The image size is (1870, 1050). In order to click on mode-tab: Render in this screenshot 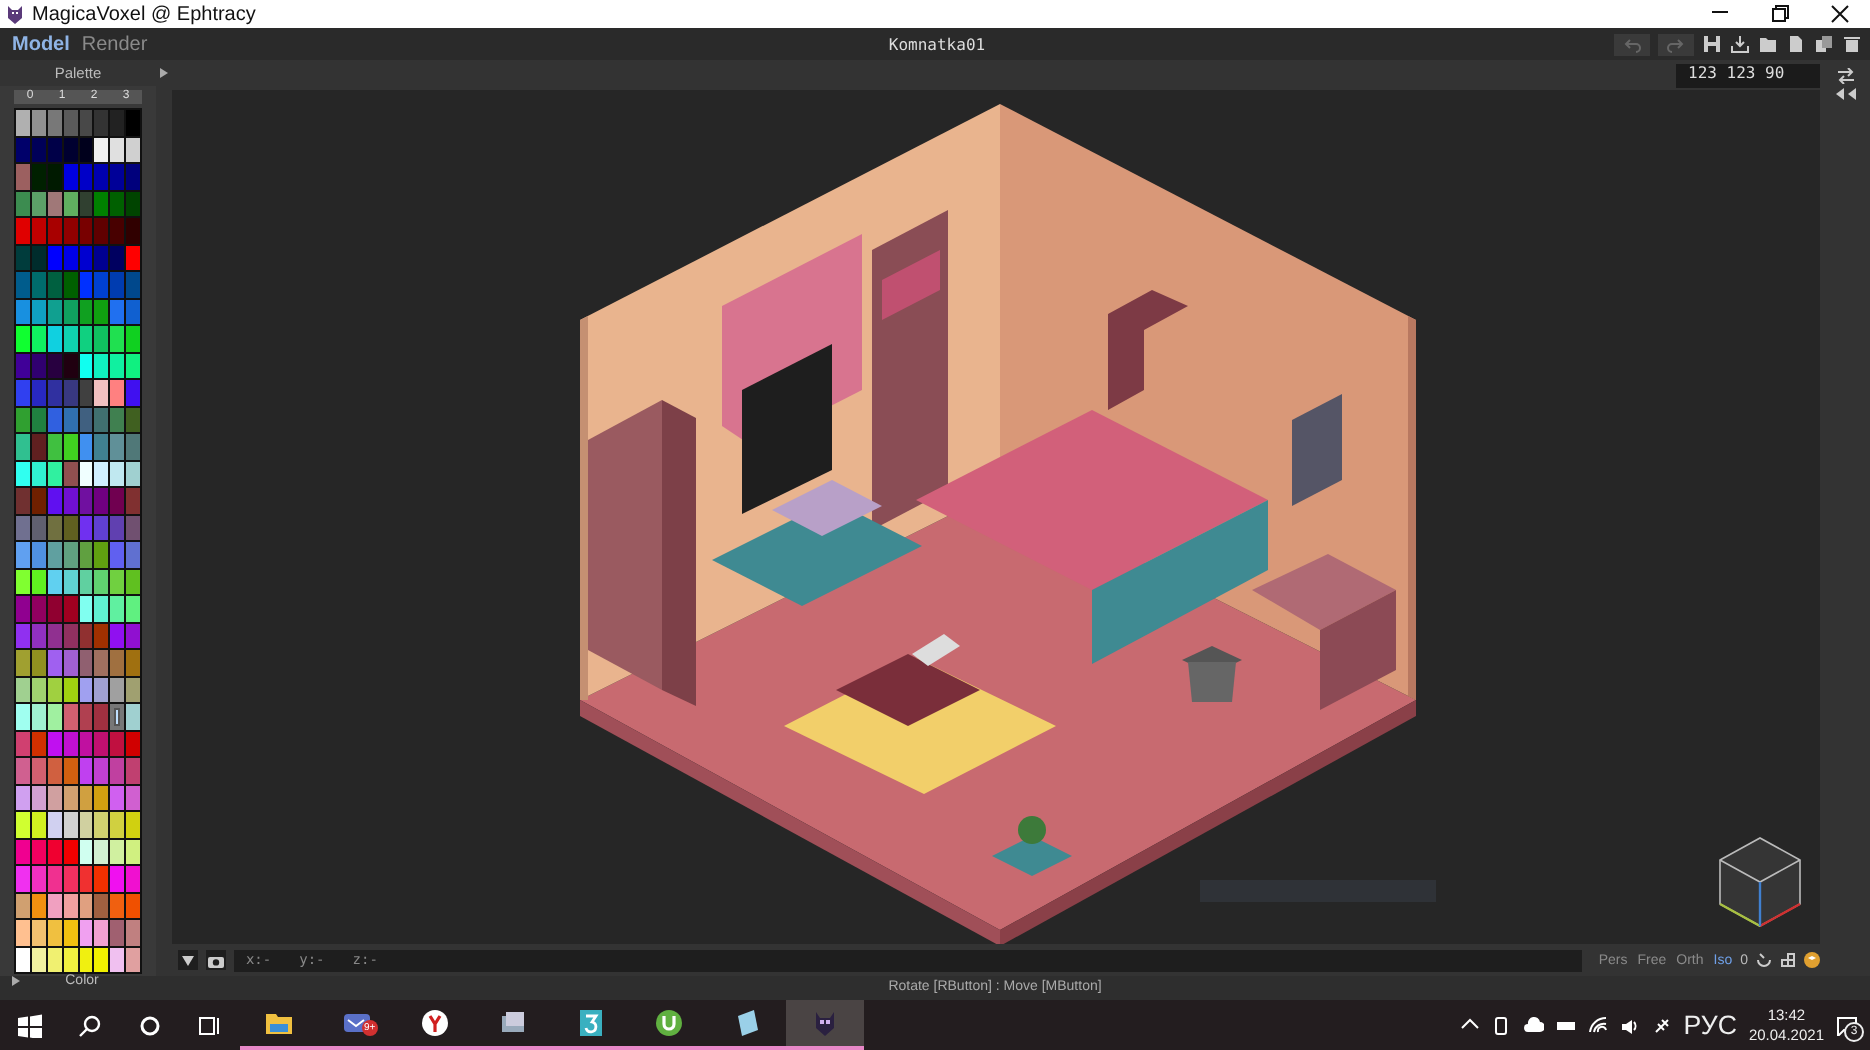, I will do `click(114, 44)`.